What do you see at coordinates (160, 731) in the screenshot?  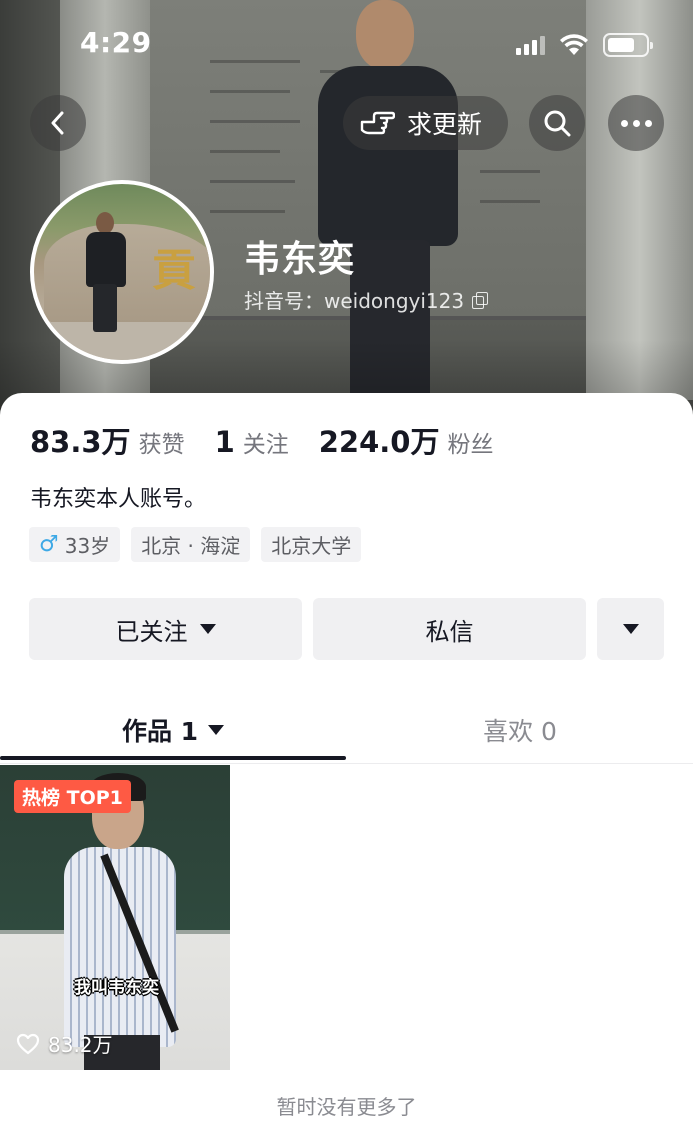 I see `tab-works-label: 作品 1` at bounding box center [160, 731].